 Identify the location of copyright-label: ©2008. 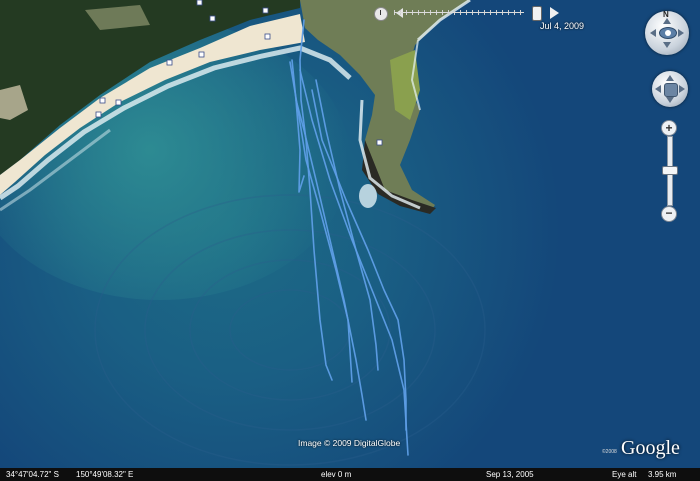
(609, 452).